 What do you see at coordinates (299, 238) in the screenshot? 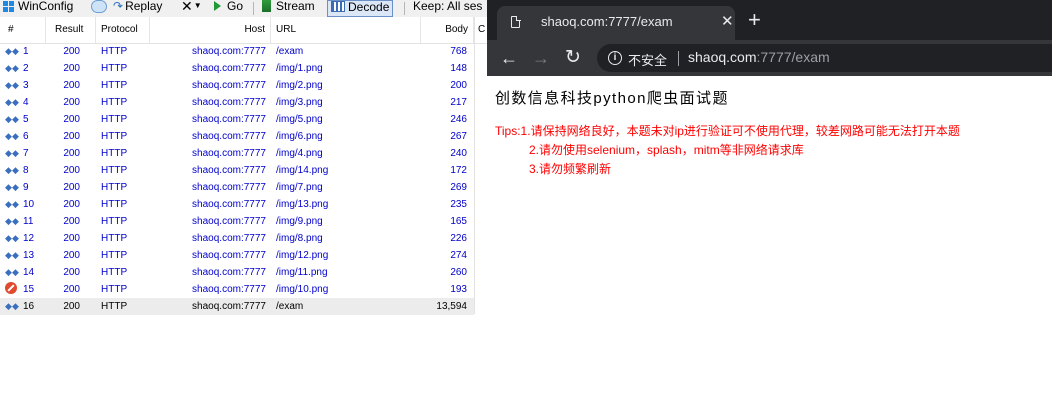
I see `session-url: /img/8.png` at bounding box center [299, 238].